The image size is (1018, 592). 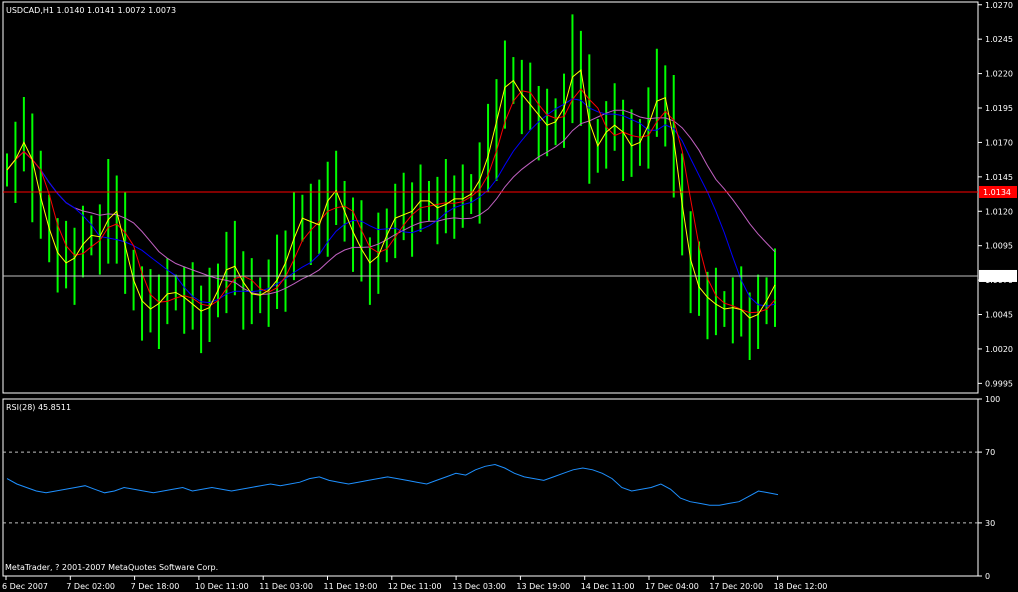 I want to click on time-tick-label: 6 Dec 2007, so click(x=25, y=586).